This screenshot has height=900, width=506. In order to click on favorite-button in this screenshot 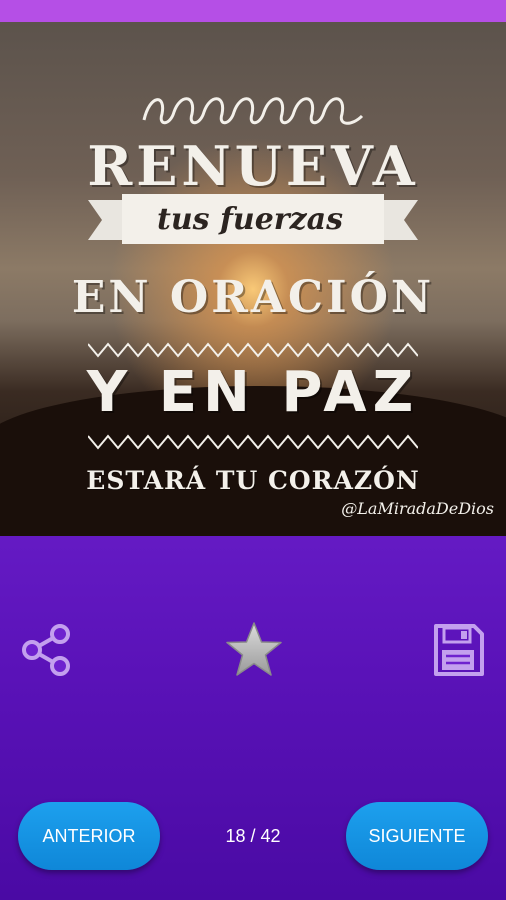, I will do `click(254, 650)`.